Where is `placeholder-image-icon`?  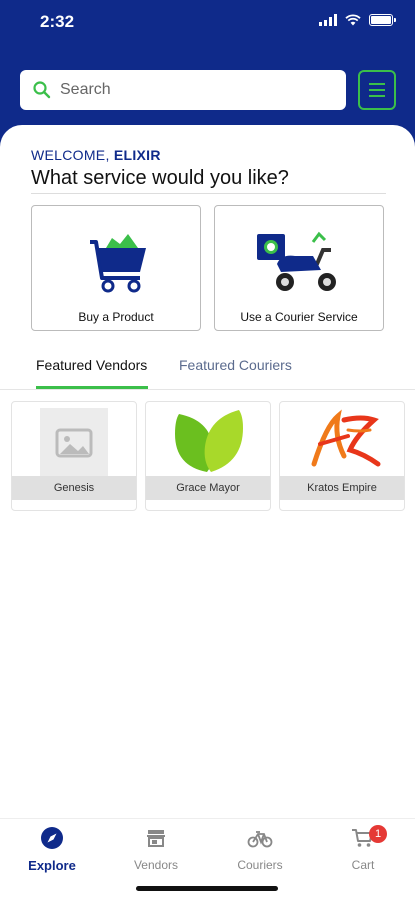
placeholder-image-icon is located at coordinates (74, 443).